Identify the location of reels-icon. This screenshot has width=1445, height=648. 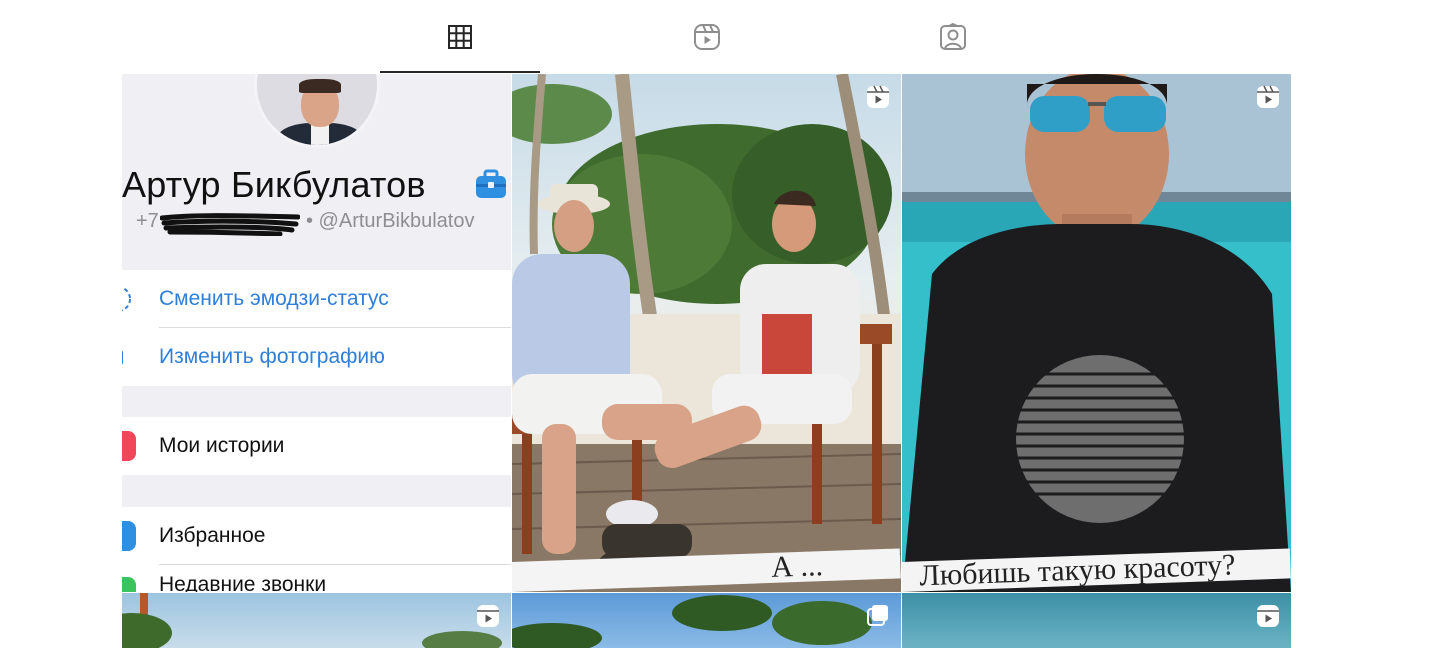
(707, 36).